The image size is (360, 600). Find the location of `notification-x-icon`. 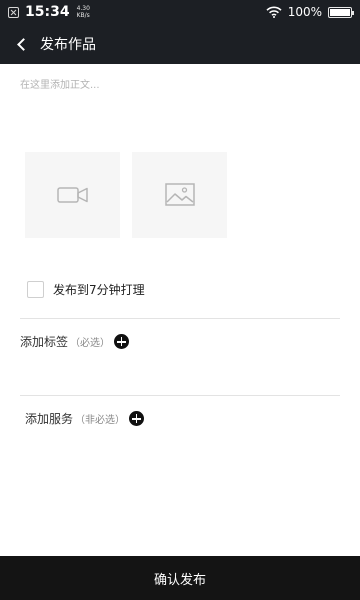

notification-x-icon is located at coordinates (13, 12).